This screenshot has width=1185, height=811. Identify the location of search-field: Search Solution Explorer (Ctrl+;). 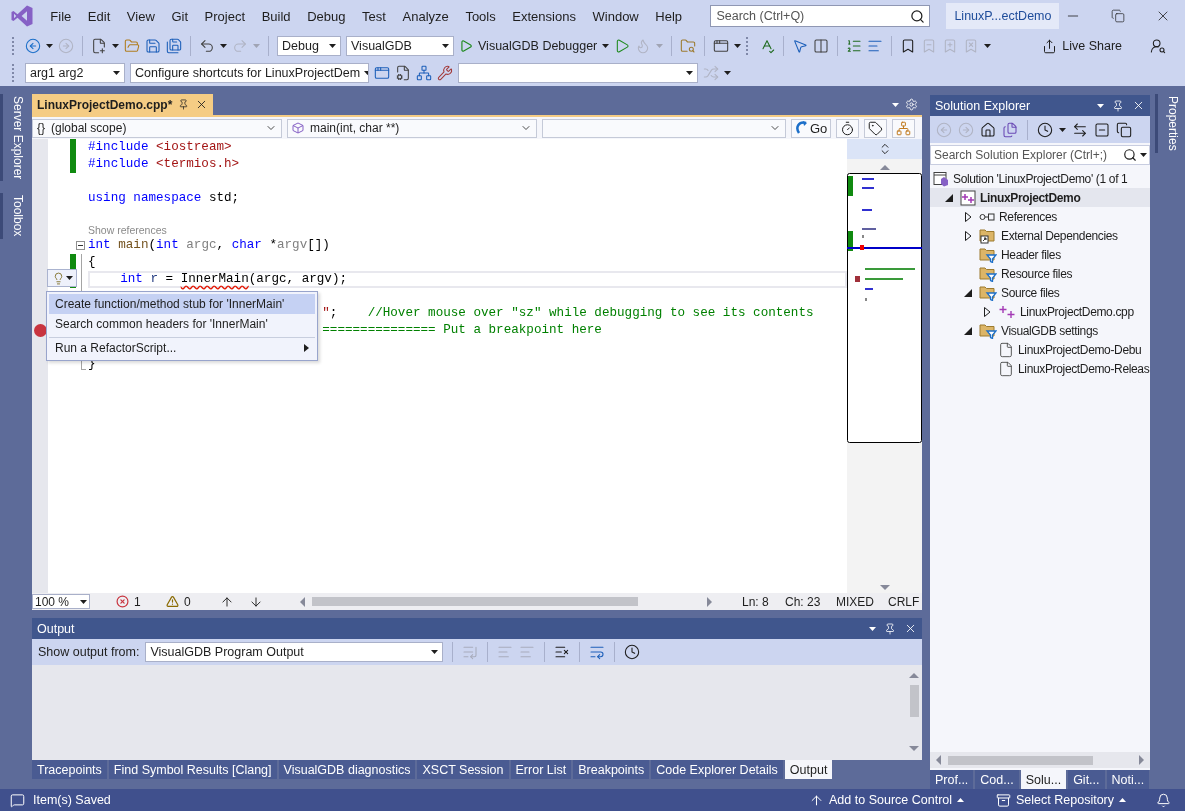
(1040, 155).